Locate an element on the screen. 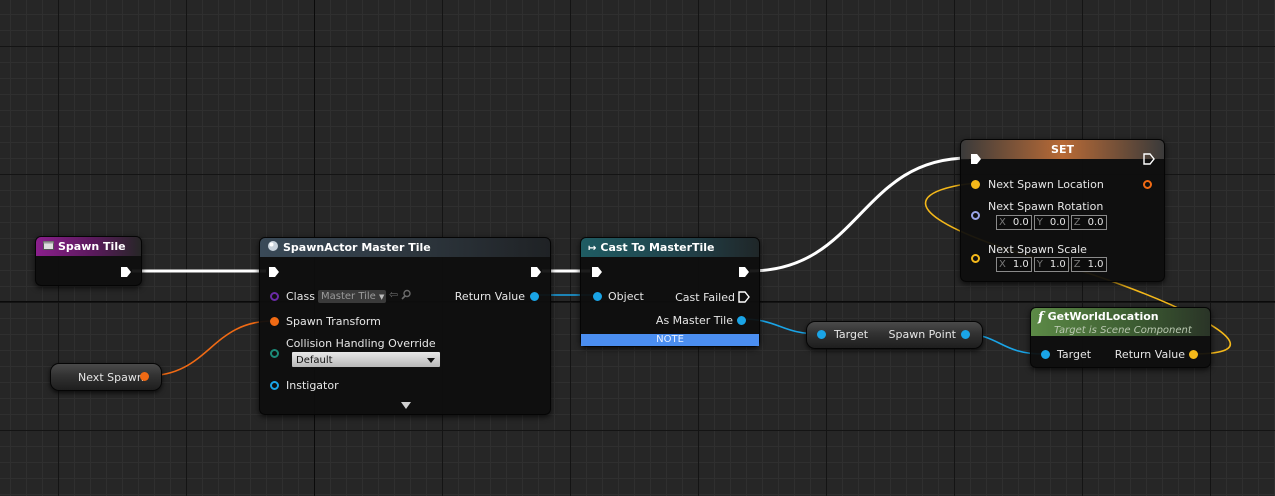  rotation-y-field: Y 0.0 is located at coordinates (1051, 222).